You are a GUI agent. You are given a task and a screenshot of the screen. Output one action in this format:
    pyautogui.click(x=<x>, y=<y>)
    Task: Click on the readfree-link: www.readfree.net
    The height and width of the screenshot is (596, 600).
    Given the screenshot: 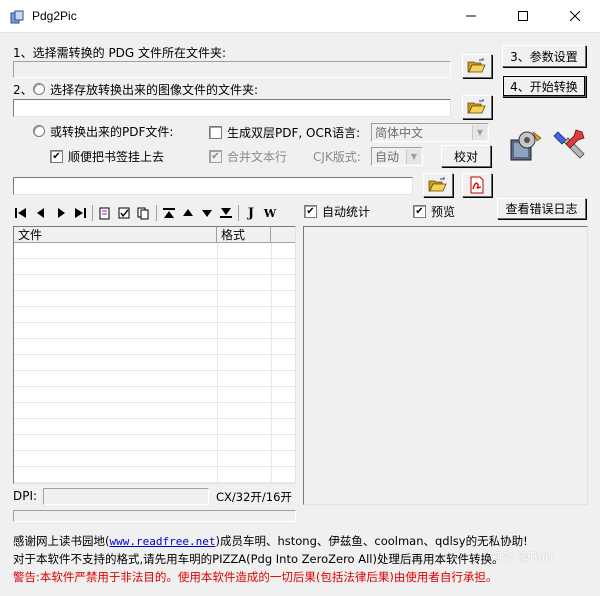 What is the action you would take?
    pyautogui.click(x=163, y=541)
    